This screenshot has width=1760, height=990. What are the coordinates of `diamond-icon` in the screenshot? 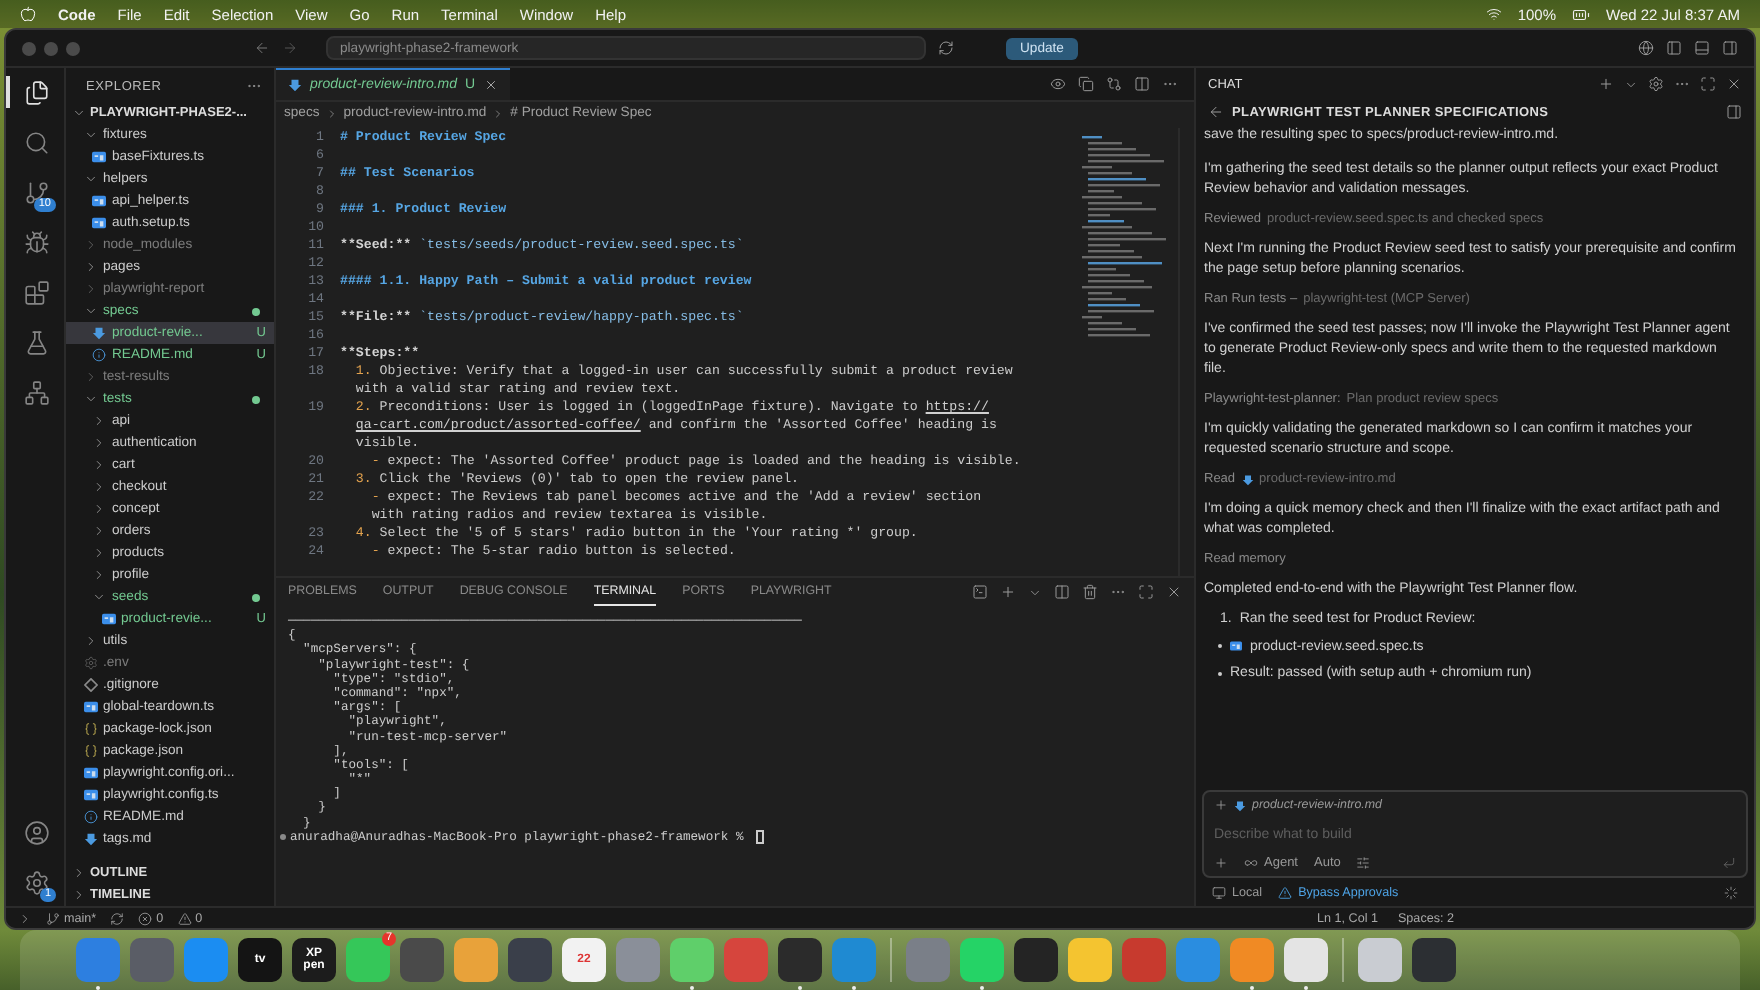 It's located at (90, 685).